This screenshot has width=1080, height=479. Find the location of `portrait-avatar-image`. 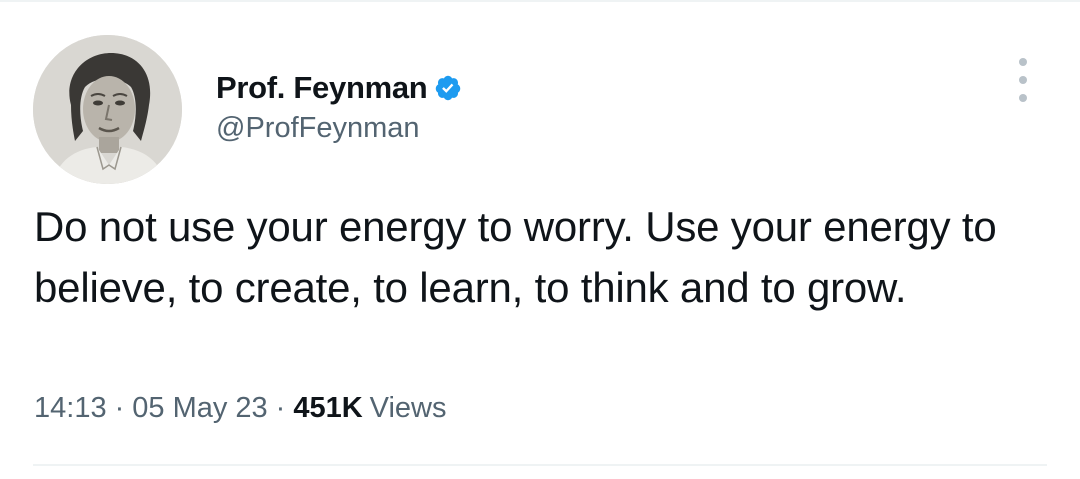

portrait-avatar-image is located at coordinates (107, 109).